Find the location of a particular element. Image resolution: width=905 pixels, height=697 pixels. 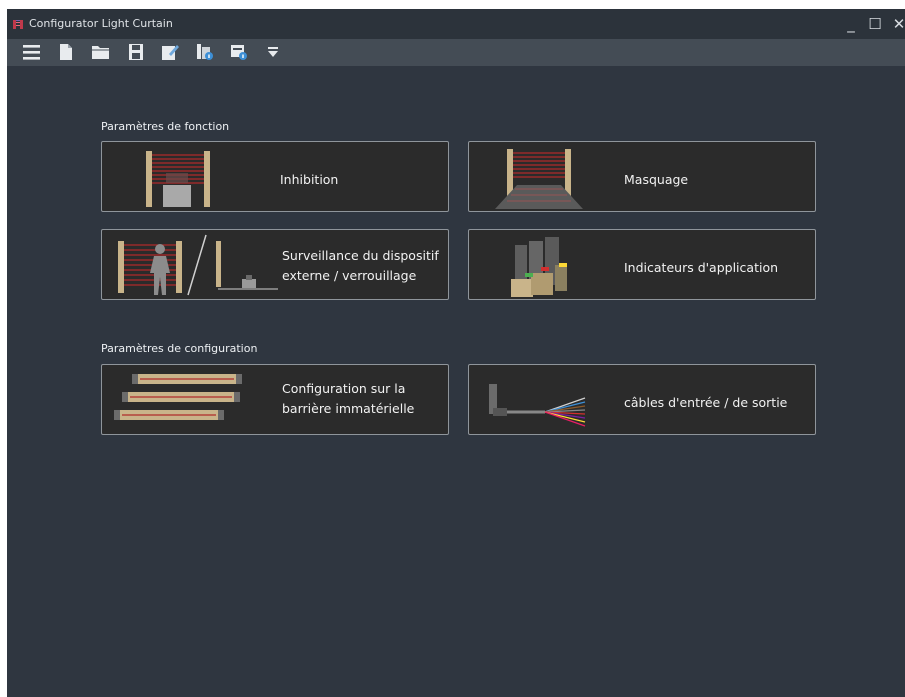

info-button is located at coordinates (205, 52).